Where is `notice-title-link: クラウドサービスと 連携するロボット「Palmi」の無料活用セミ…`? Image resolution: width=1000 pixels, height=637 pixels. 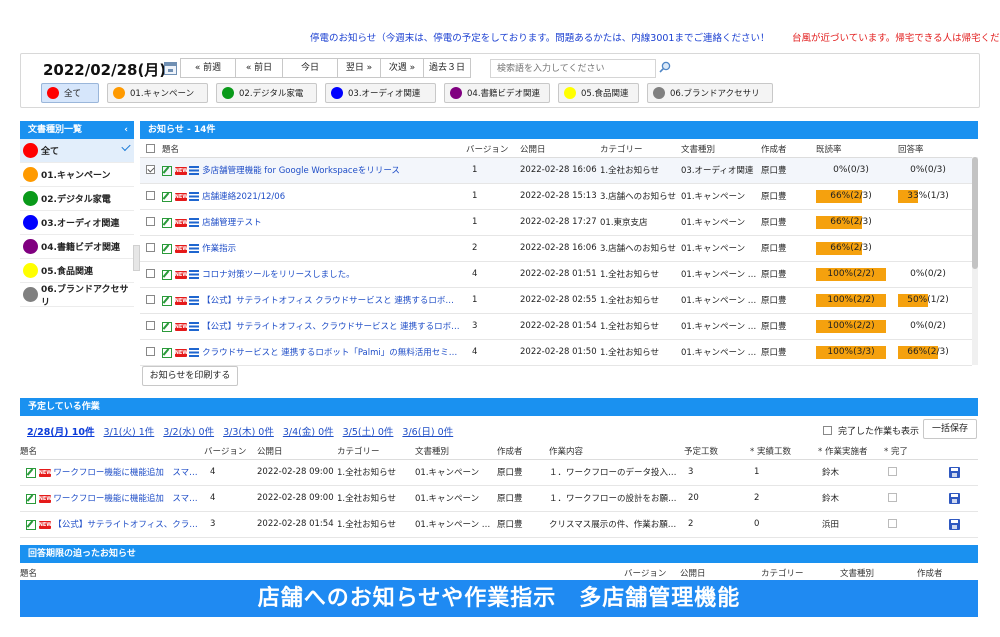
notice-title-link: クラウドサービスと 連携するロボット「Palmi」の無料活用セミ… is located at coordinates (329, 353).